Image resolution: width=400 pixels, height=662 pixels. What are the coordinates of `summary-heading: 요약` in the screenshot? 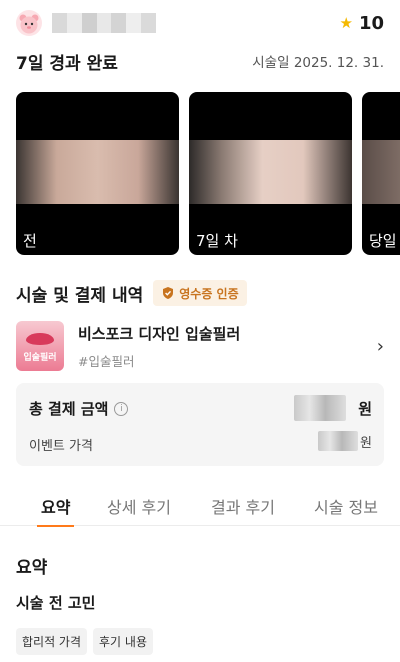 It's located at (32, 568).